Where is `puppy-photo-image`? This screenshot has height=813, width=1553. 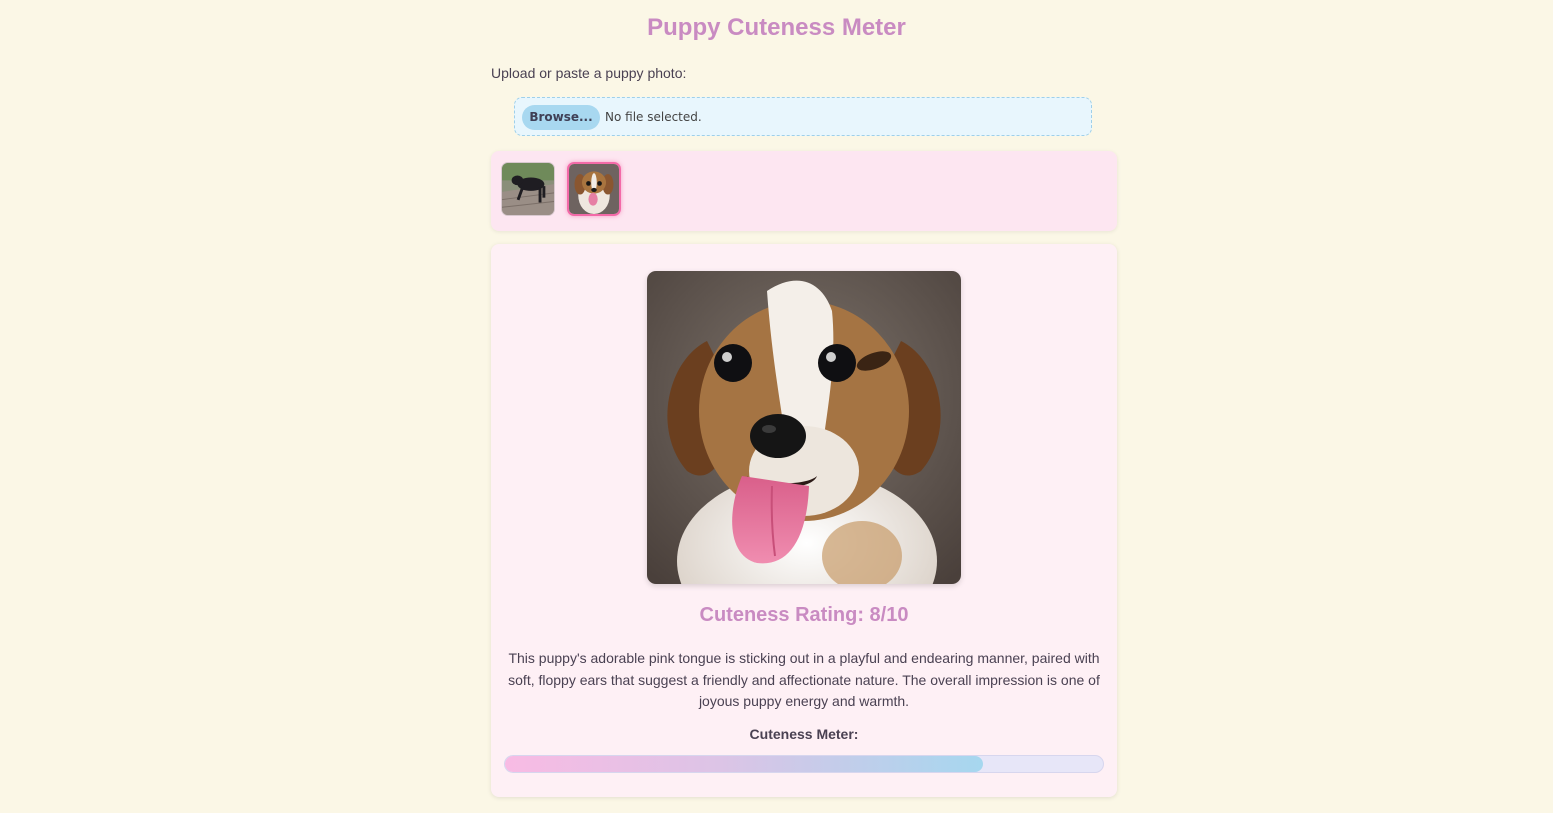 puppy-photo-image is located at coordinates (804, 427).